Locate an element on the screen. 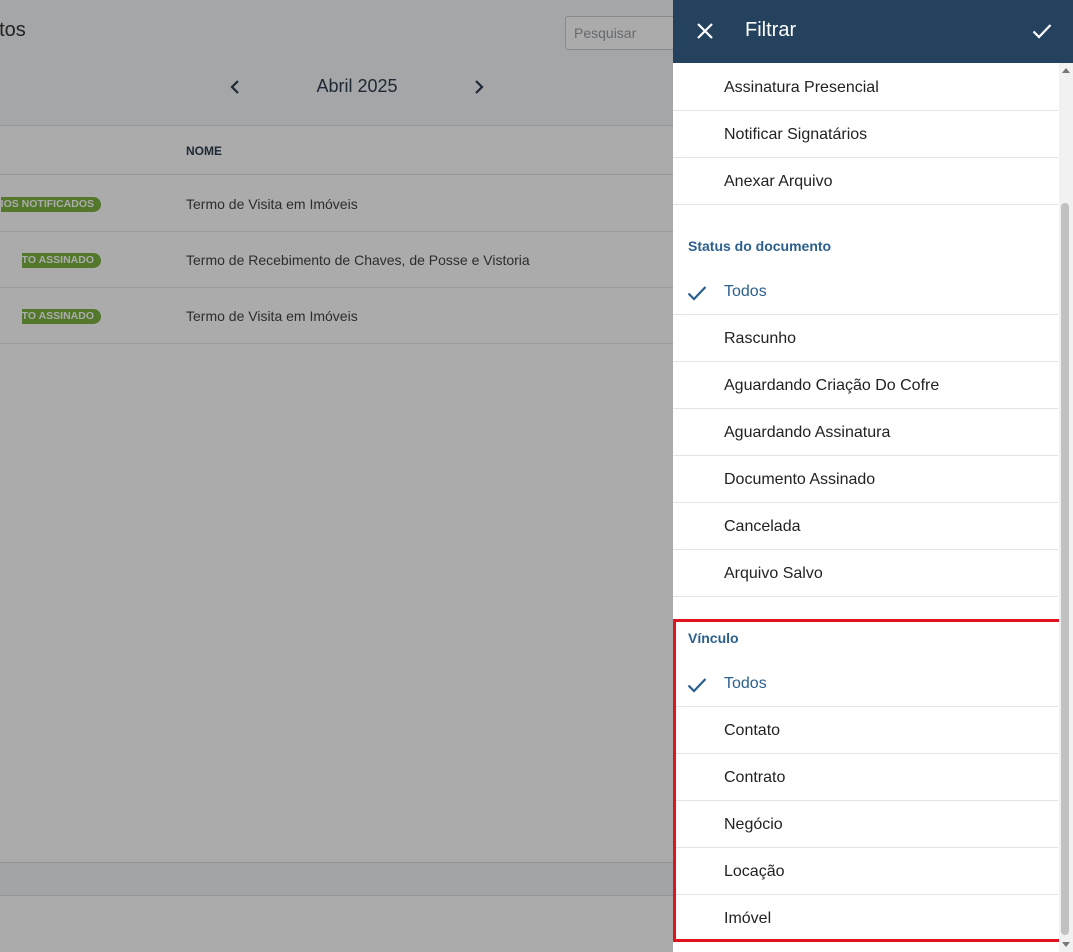 The height and width of the screenshot is (952, 1073). status-option-arquivo-salvo: Arquivo Salvo is located at coordinates (865, 573).